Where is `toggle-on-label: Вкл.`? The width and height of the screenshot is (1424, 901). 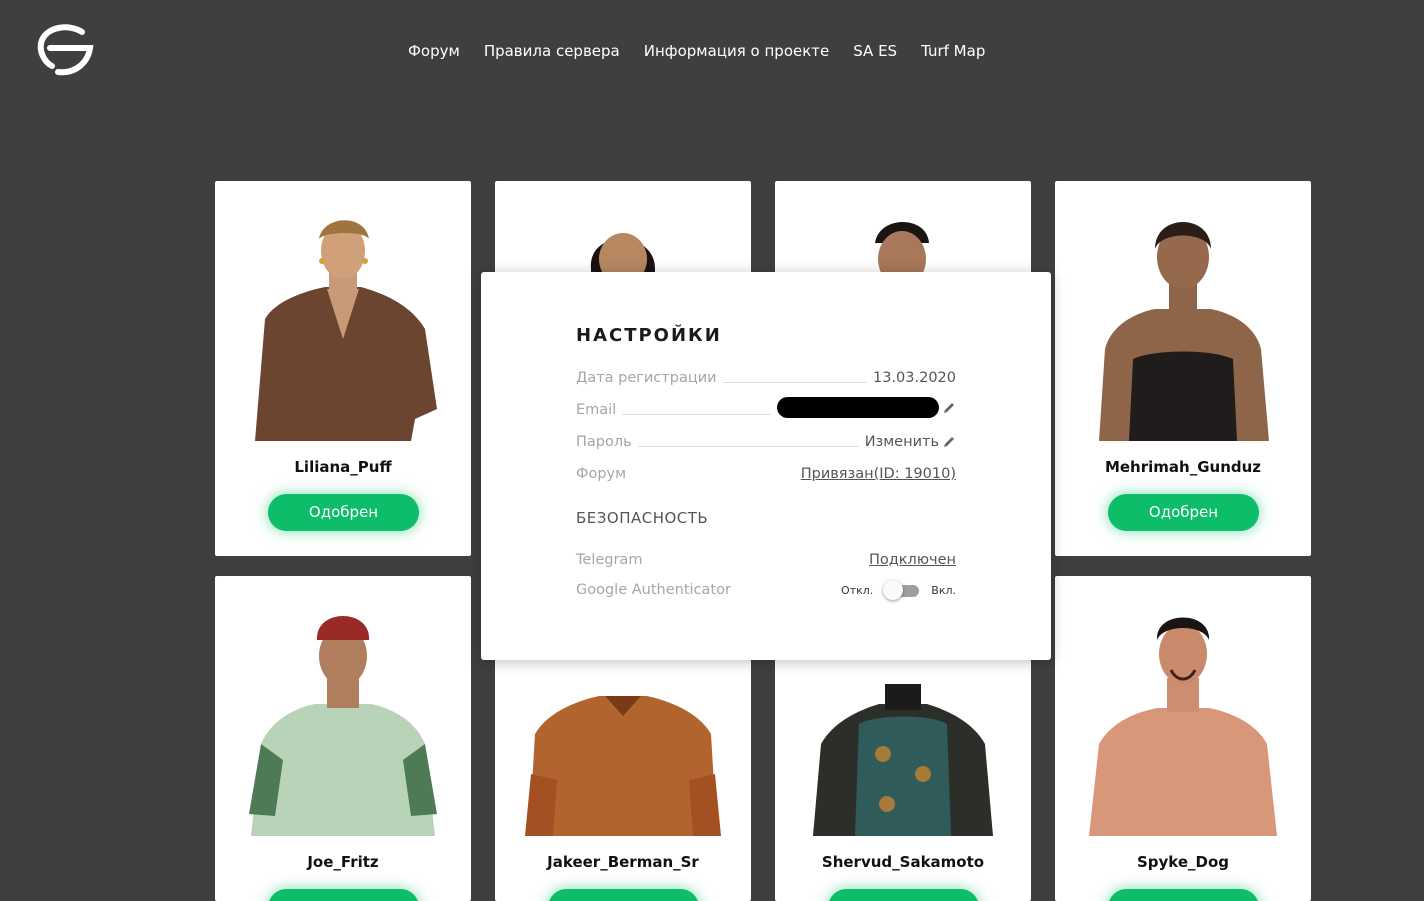 toggle-on-label: Вкл. is located at coordinates (943, 590).